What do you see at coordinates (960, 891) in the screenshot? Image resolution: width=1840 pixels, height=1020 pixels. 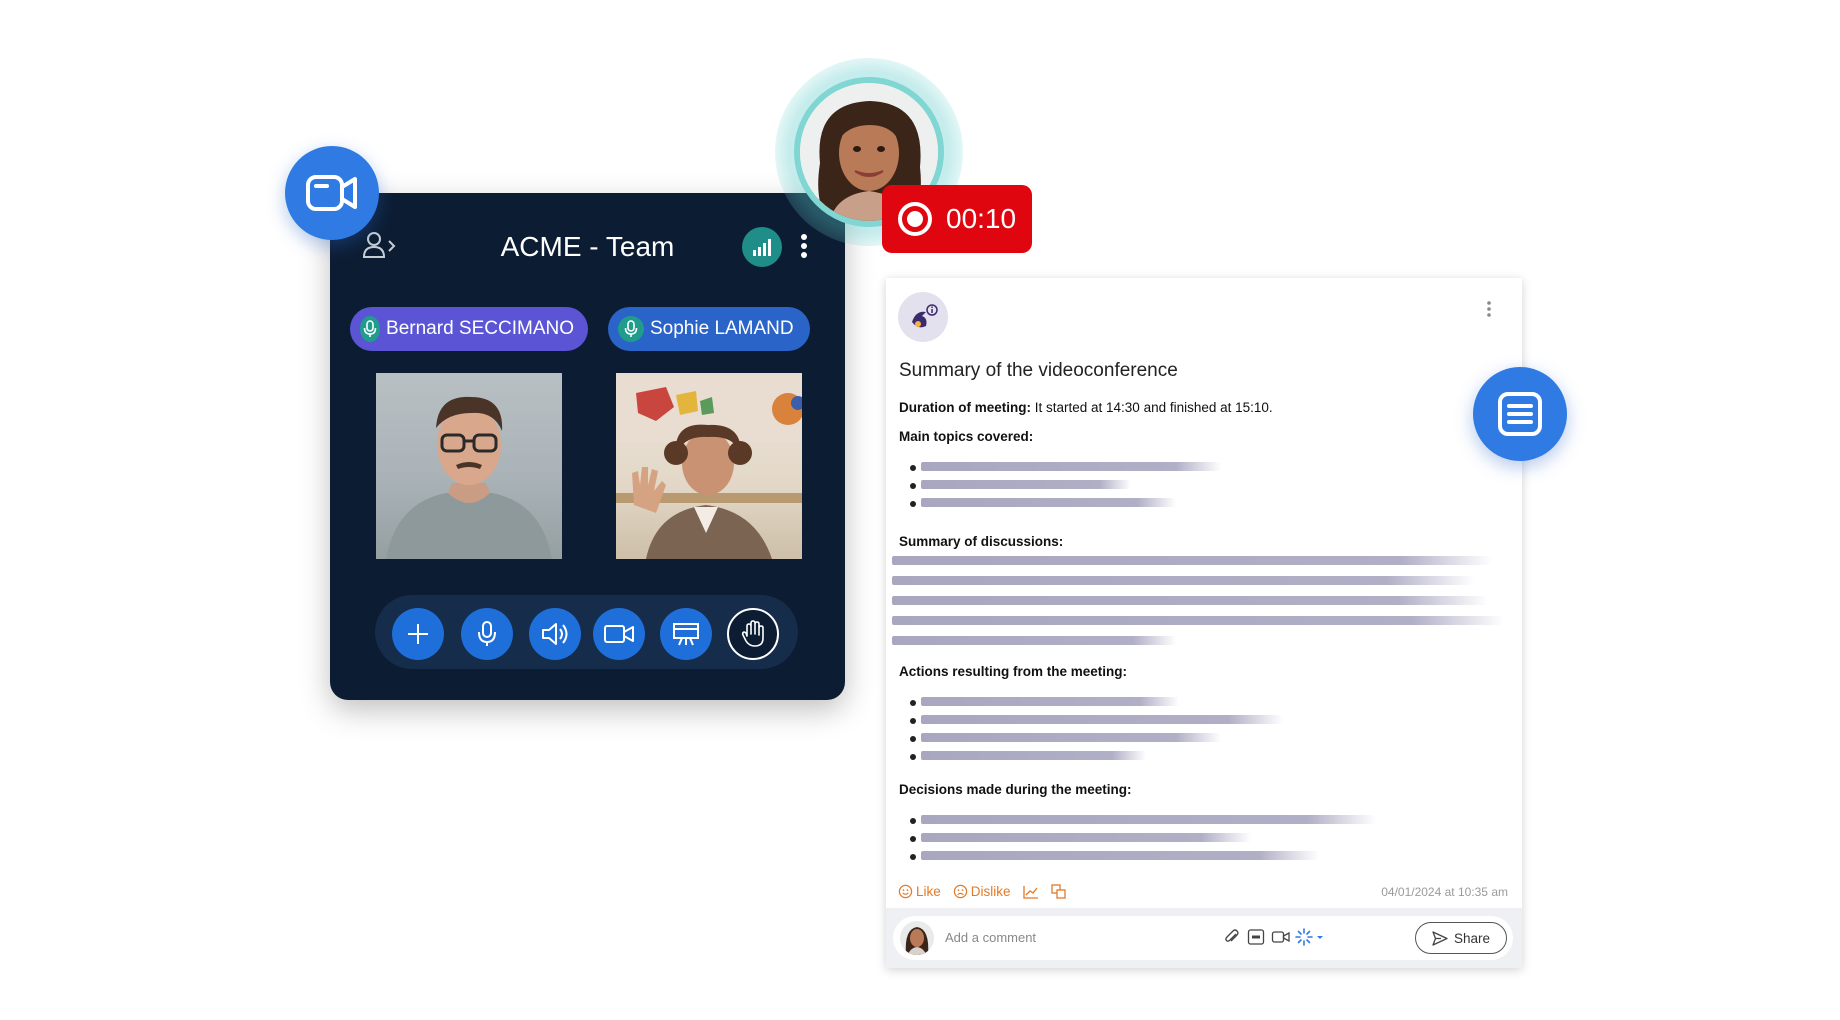 I see `frown-icon` at bounding box center [960, 891].